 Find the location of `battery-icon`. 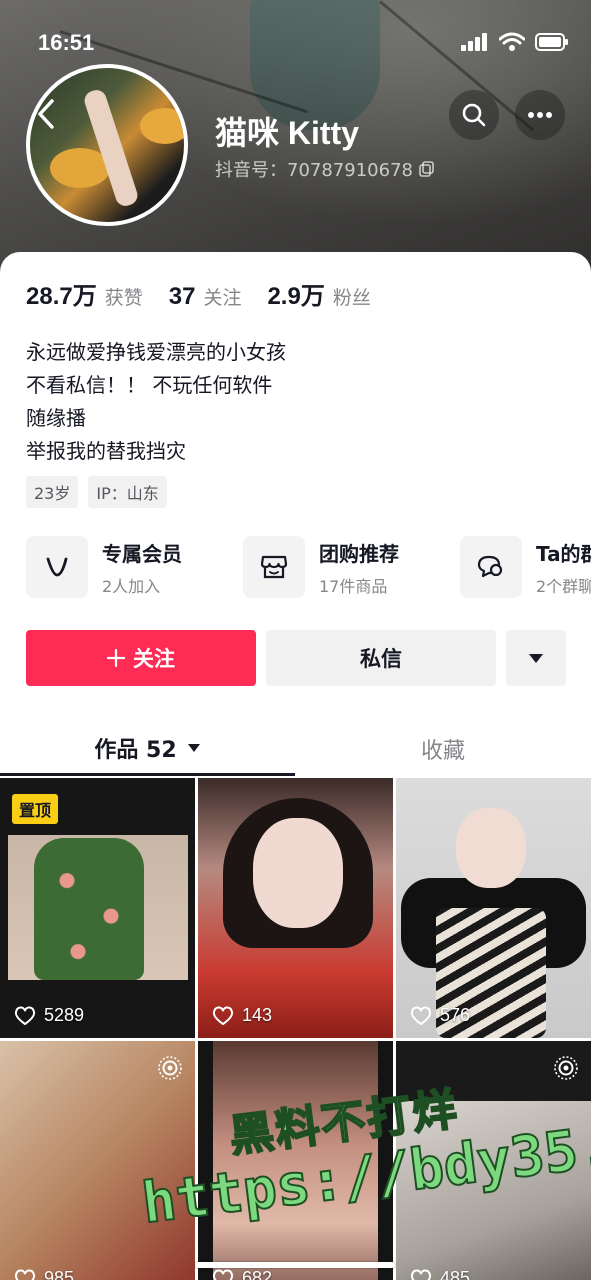

battery-icon is located at coordinates (551, 42).